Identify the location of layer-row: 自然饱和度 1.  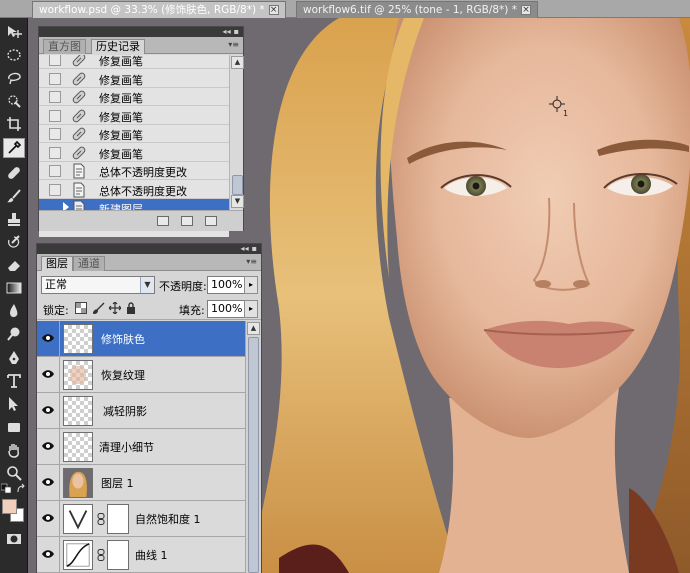
(141, 519).